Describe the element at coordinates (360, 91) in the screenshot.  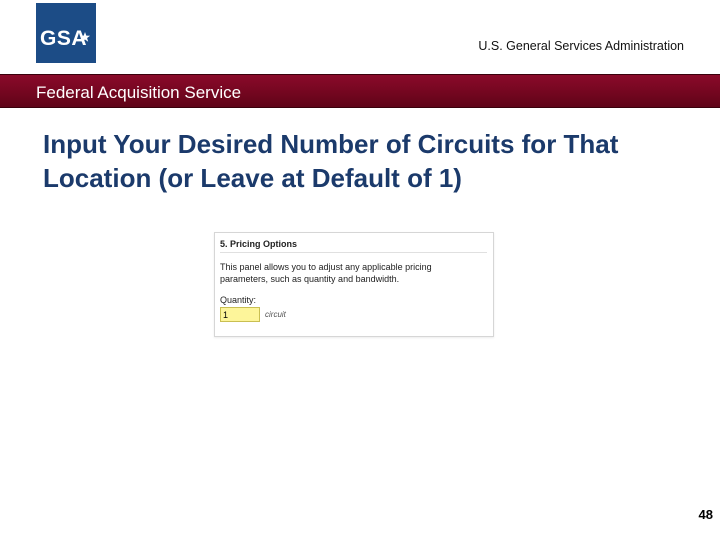
I see `header-band: Federal Acquisition Service` at that location.